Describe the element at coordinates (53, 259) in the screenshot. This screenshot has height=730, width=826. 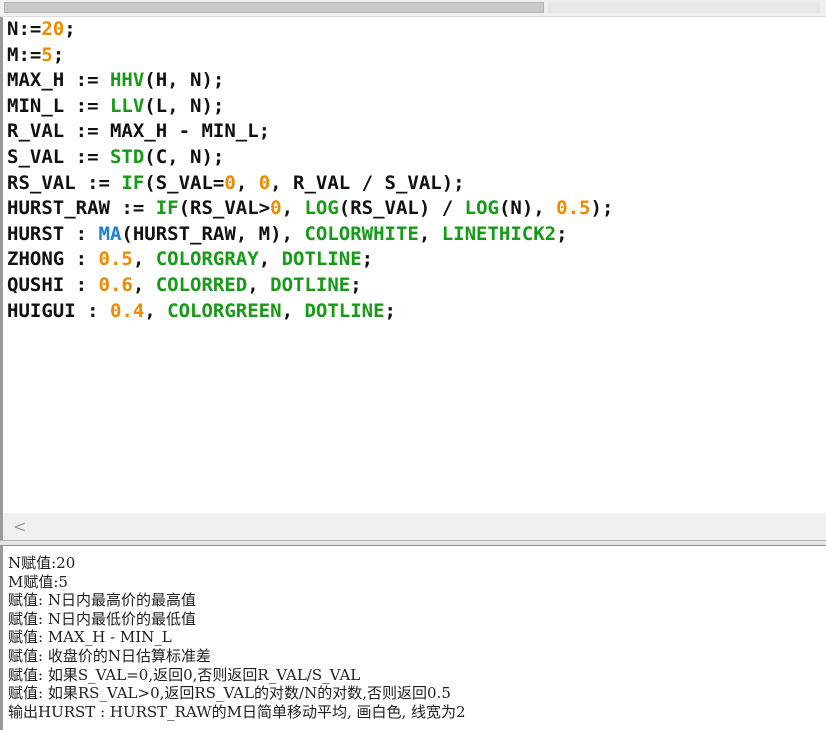
I see `code-text: ZHONG :` at that location.